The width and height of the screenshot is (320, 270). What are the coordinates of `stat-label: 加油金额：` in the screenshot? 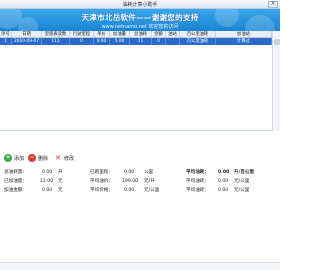 It's located at (15, 190).